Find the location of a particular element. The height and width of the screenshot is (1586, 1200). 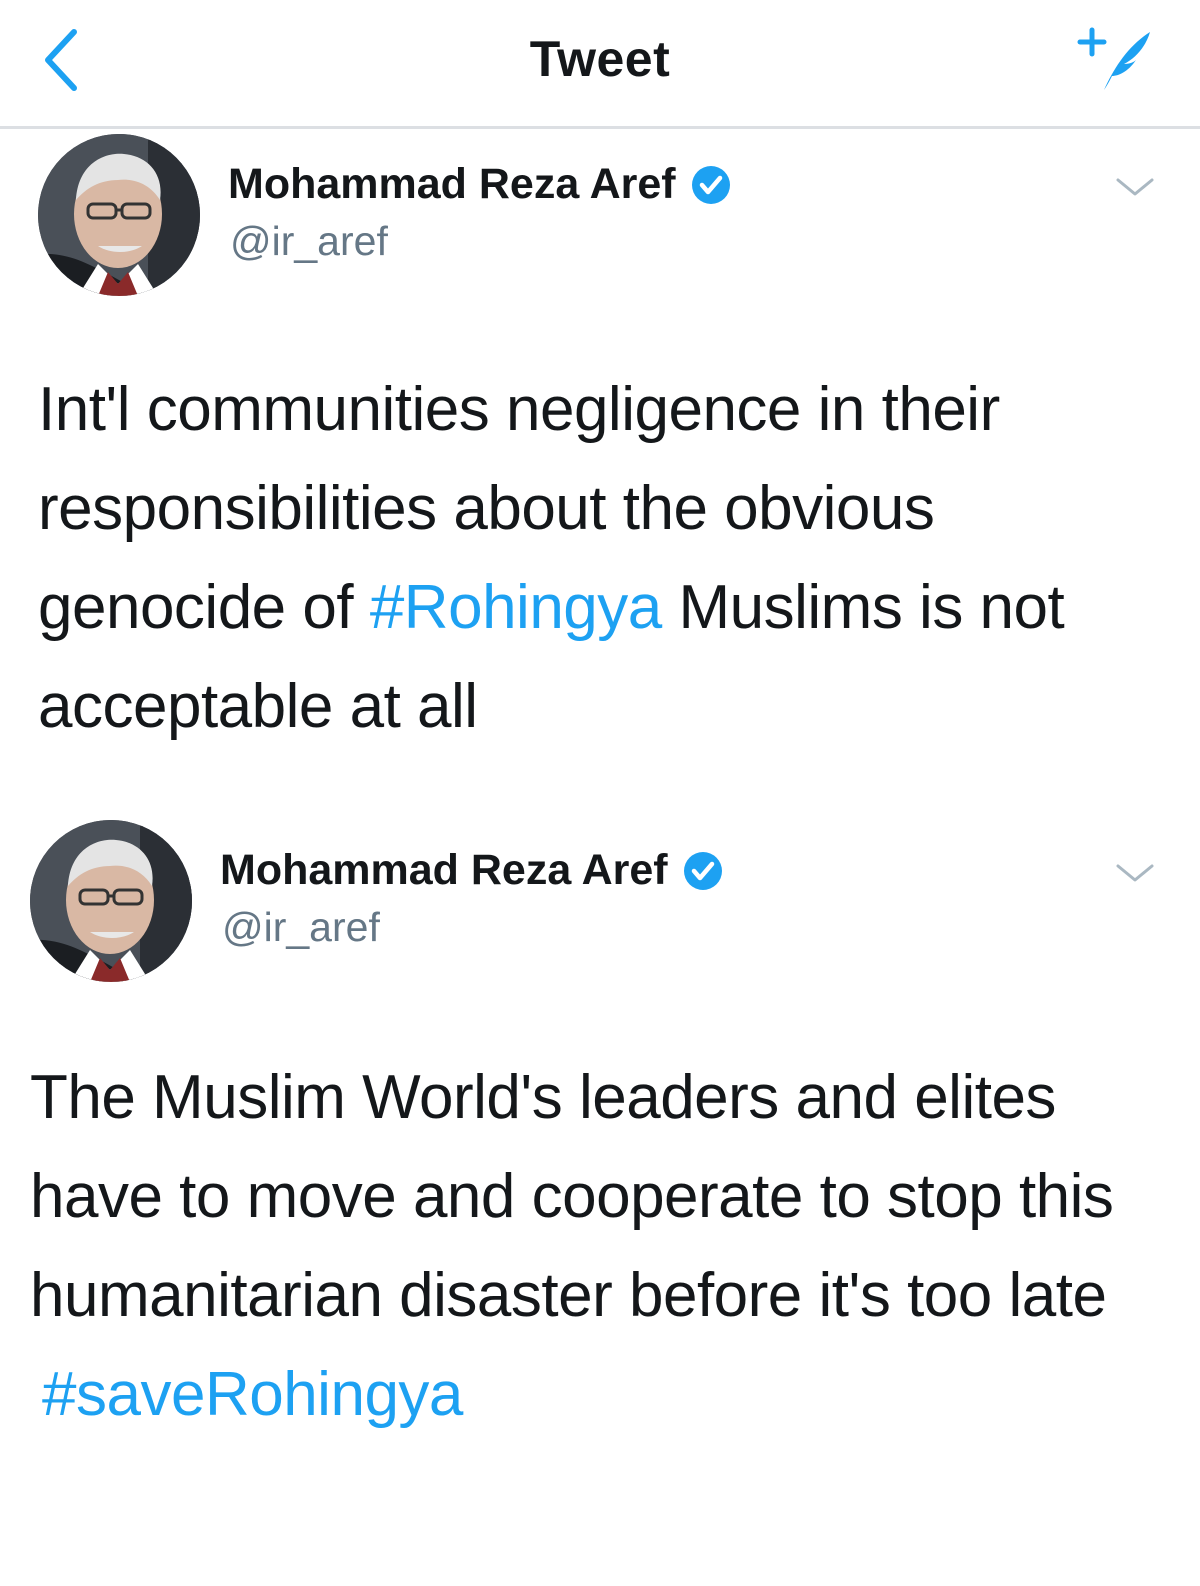

compose-tweet-button is located at coordinates (1115, 60).